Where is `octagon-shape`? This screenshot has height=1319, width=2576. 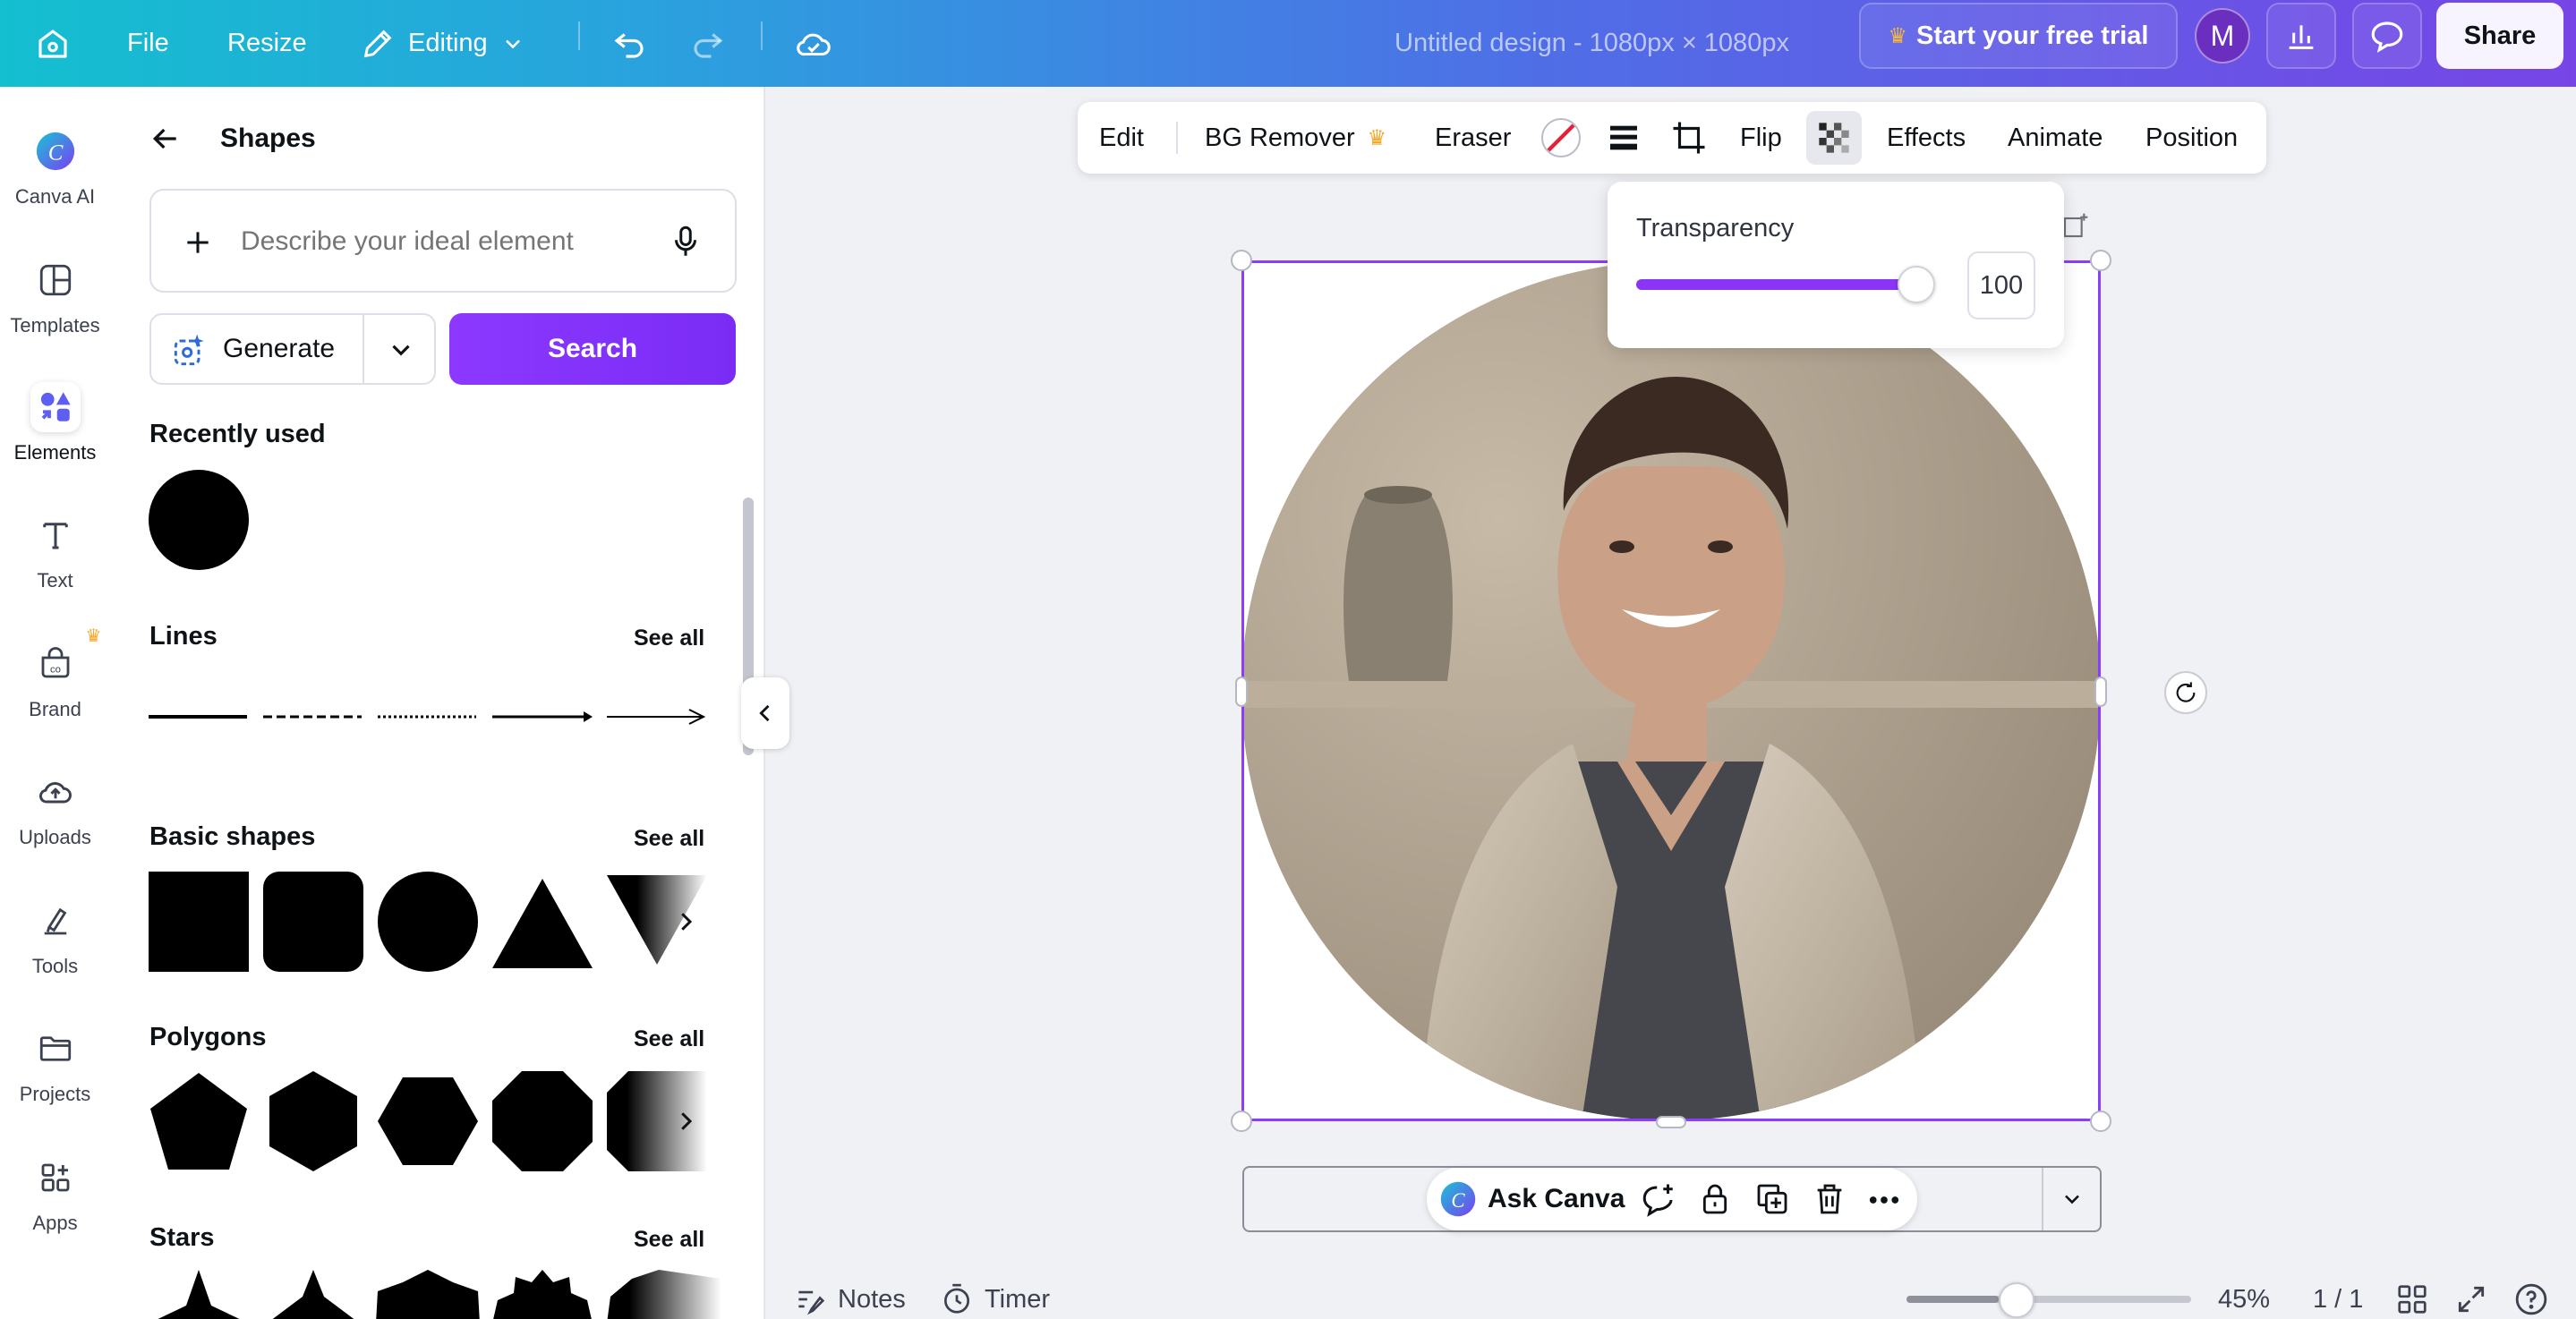 octagon-shape is located at coordinates (542, 1121).